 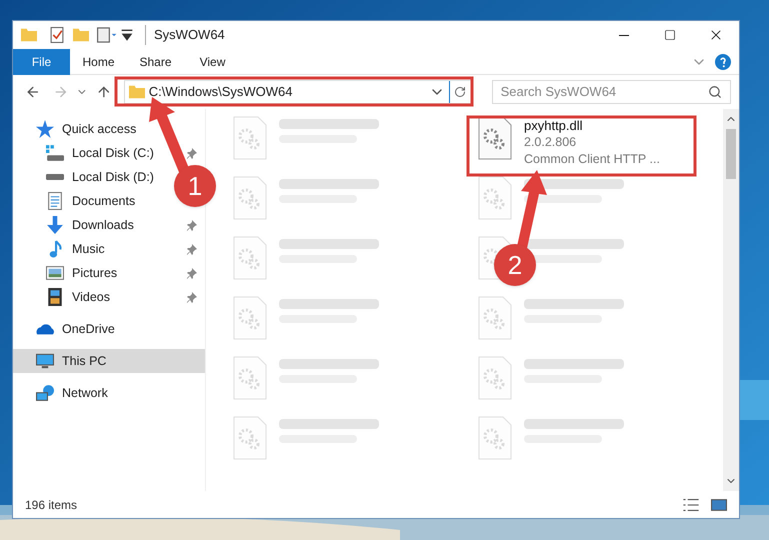 I want to click on dropdown-icon, so click(x=127, y=35).